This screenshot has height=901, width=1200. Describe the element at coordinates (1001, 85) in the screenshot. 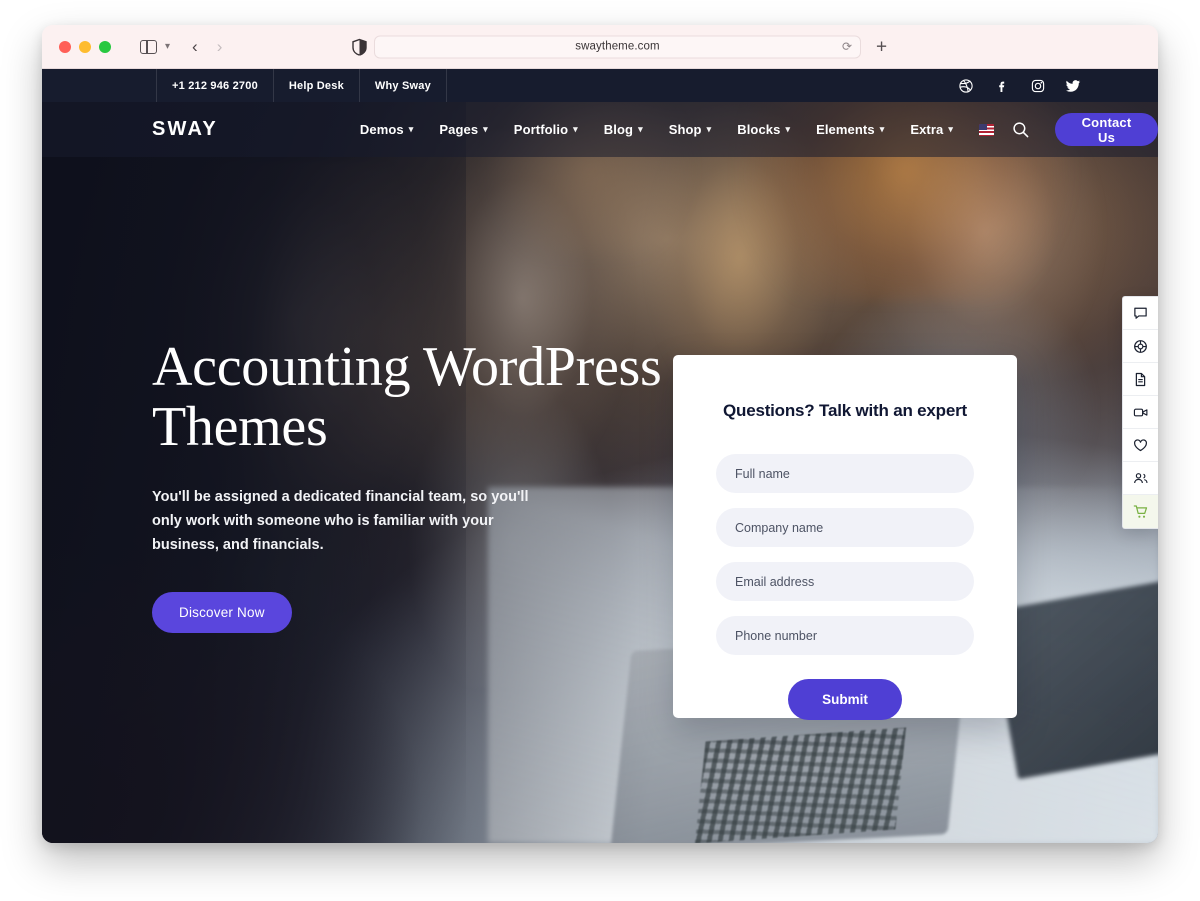

I see `facebook-icon` at that location.